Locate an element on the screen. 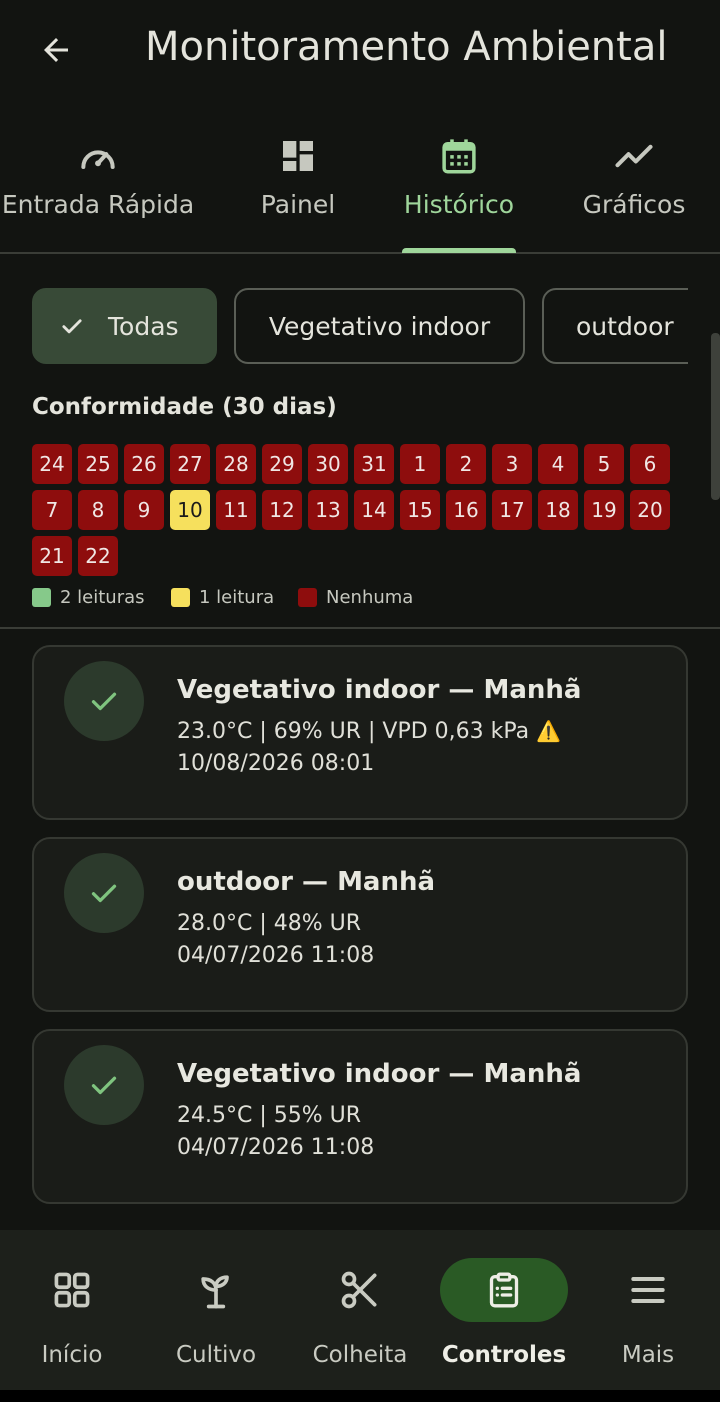 The image size is (720, 1402). tab-label: Entrada Rápida is located at coordinates (98, 204).